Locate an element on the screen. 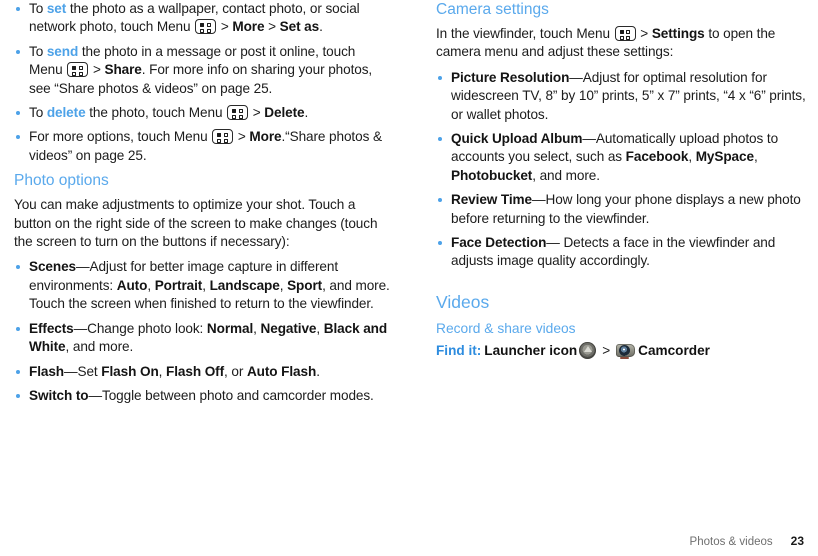  bold-term: Facebook is located at coordinates (657, 157).